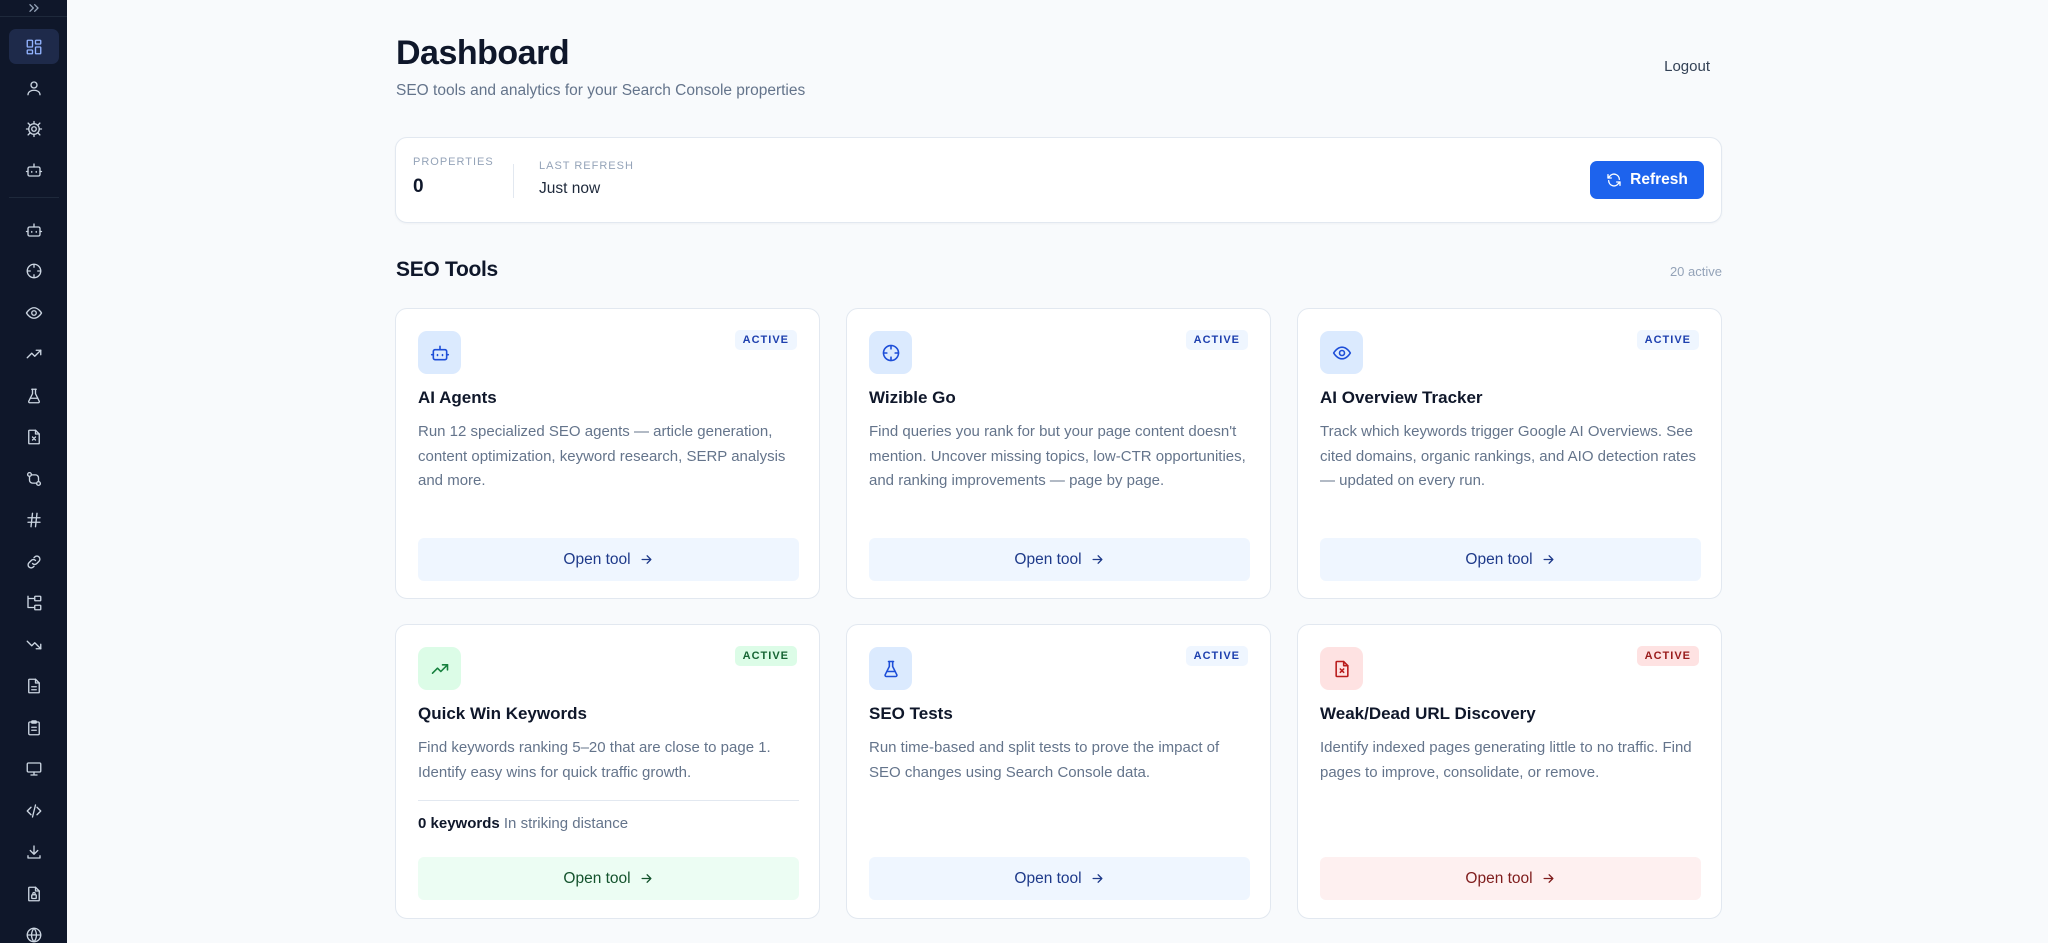 The height and width of the screenshot is (943, 2048). I want to click on sidebar-item-settings, so click(34, 128).